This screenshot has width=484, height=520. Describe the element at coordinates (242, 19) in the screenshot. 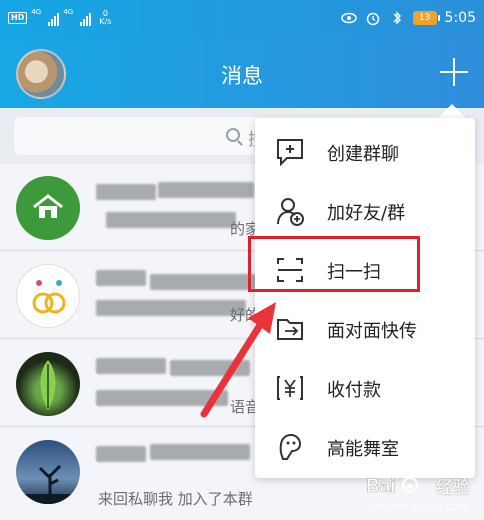

I see `status-bar: HD 4G 4G 0 K/s 13 5:05` at that location.